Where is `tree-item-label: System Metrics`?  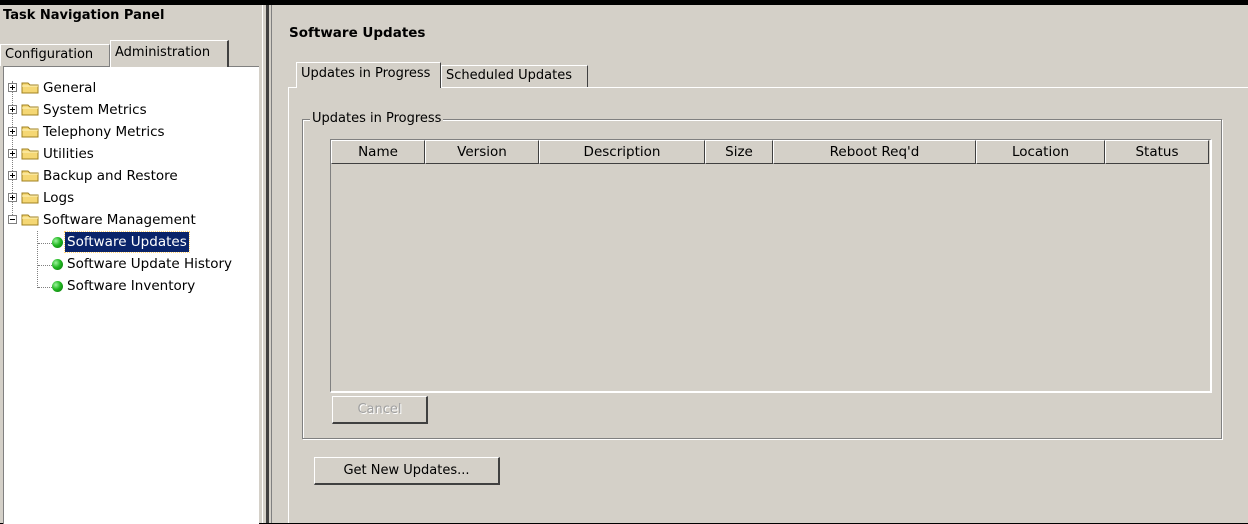 tree-item-label: System Metrics is located at coordinates (95, 110).